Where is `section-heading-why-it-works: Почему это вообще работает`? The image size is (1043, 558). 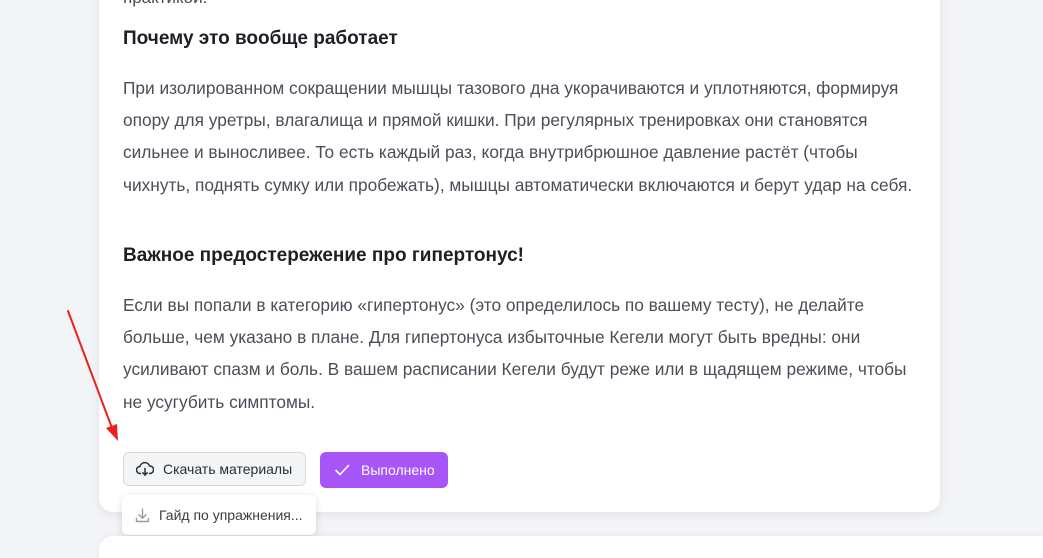 section-heading-why-it-works: Почему это вообще работает is located at coordinates (260, 38).